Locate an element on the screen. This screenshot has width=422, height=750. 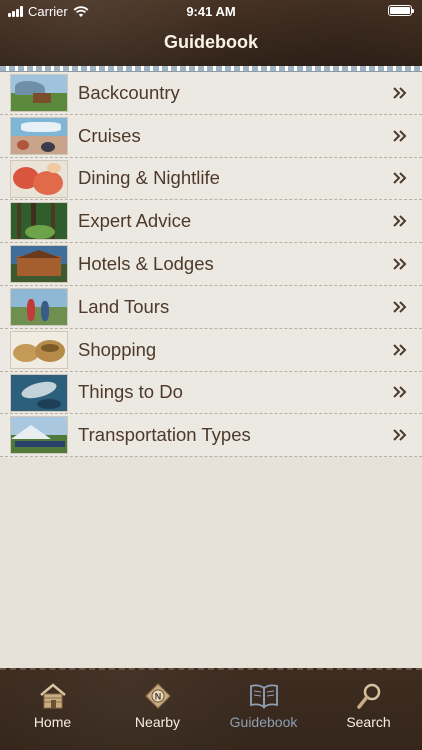
list-item-shopping: Shopping is located at coordinates (211, 350).